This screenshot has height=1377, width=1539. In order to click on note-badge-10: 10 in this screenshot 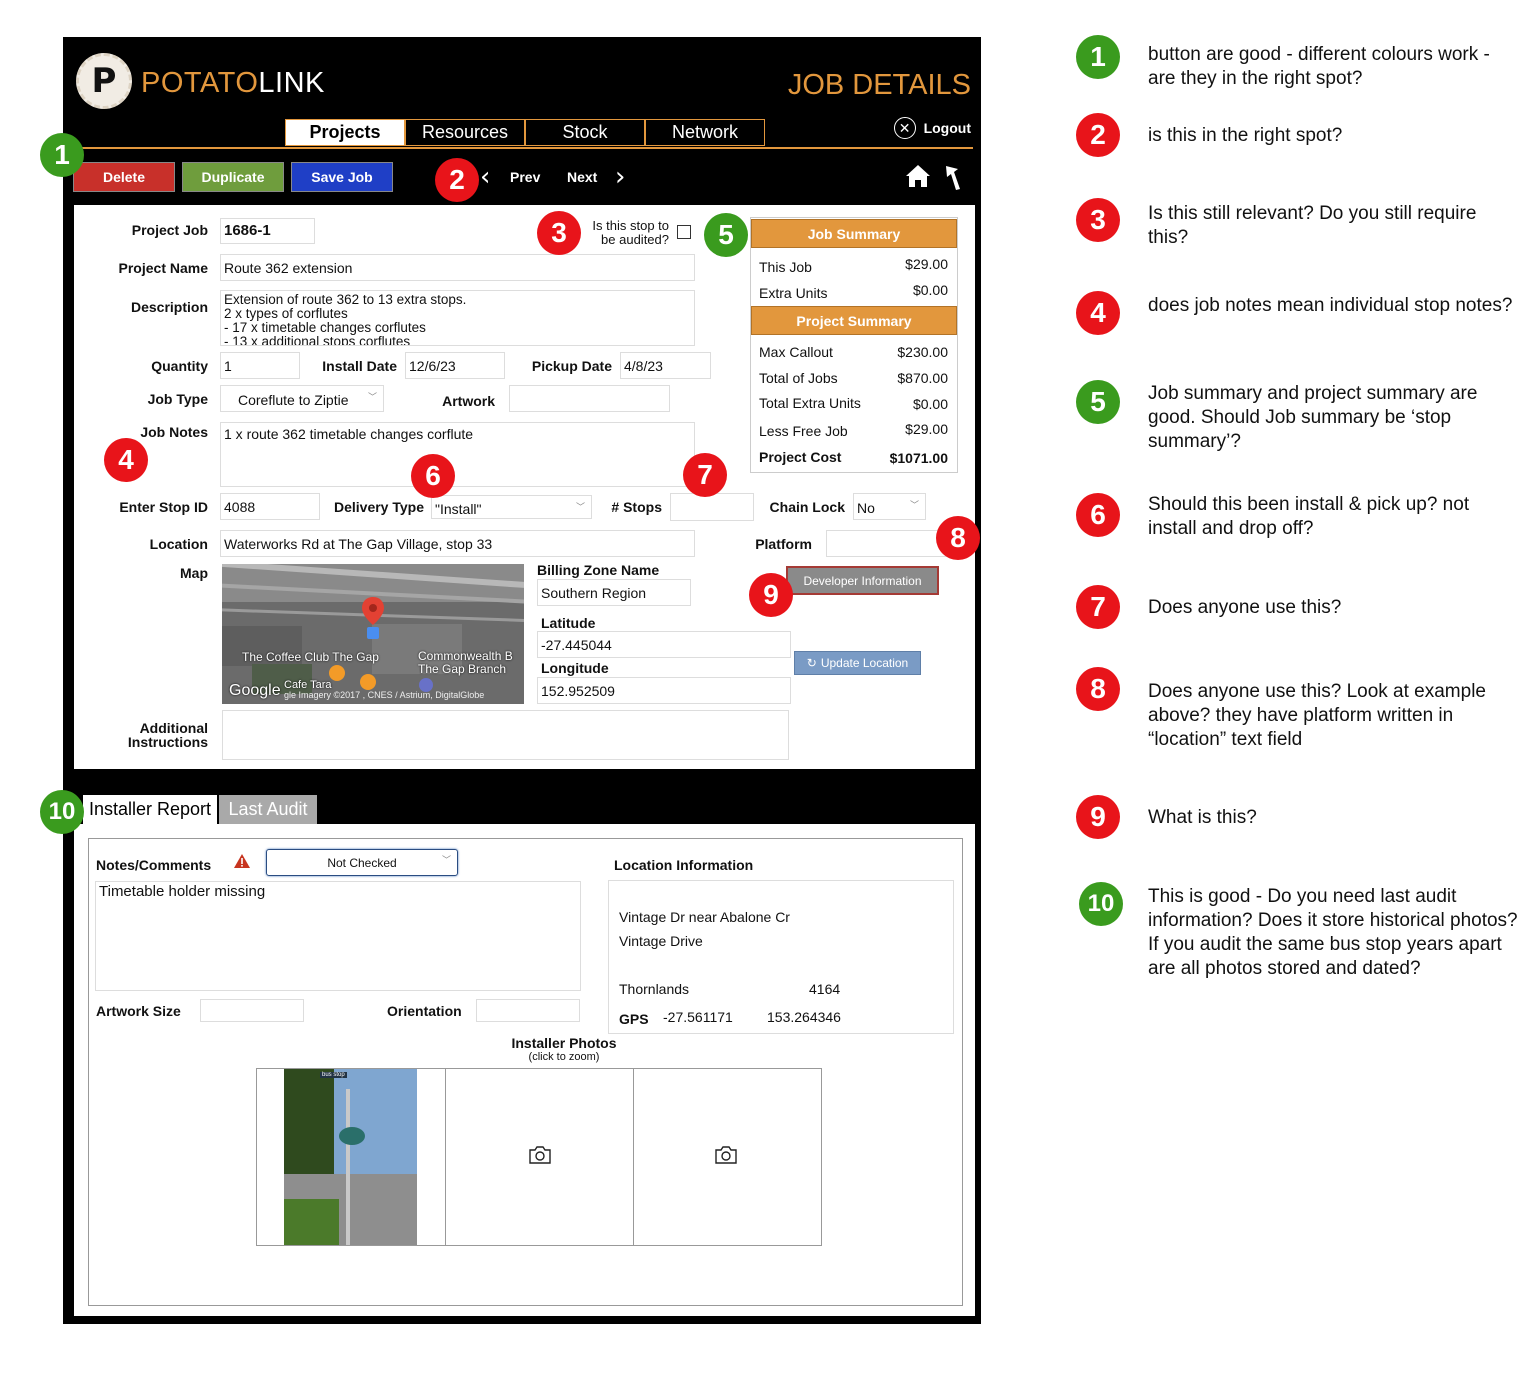, I will do `click(1101, 904)`.